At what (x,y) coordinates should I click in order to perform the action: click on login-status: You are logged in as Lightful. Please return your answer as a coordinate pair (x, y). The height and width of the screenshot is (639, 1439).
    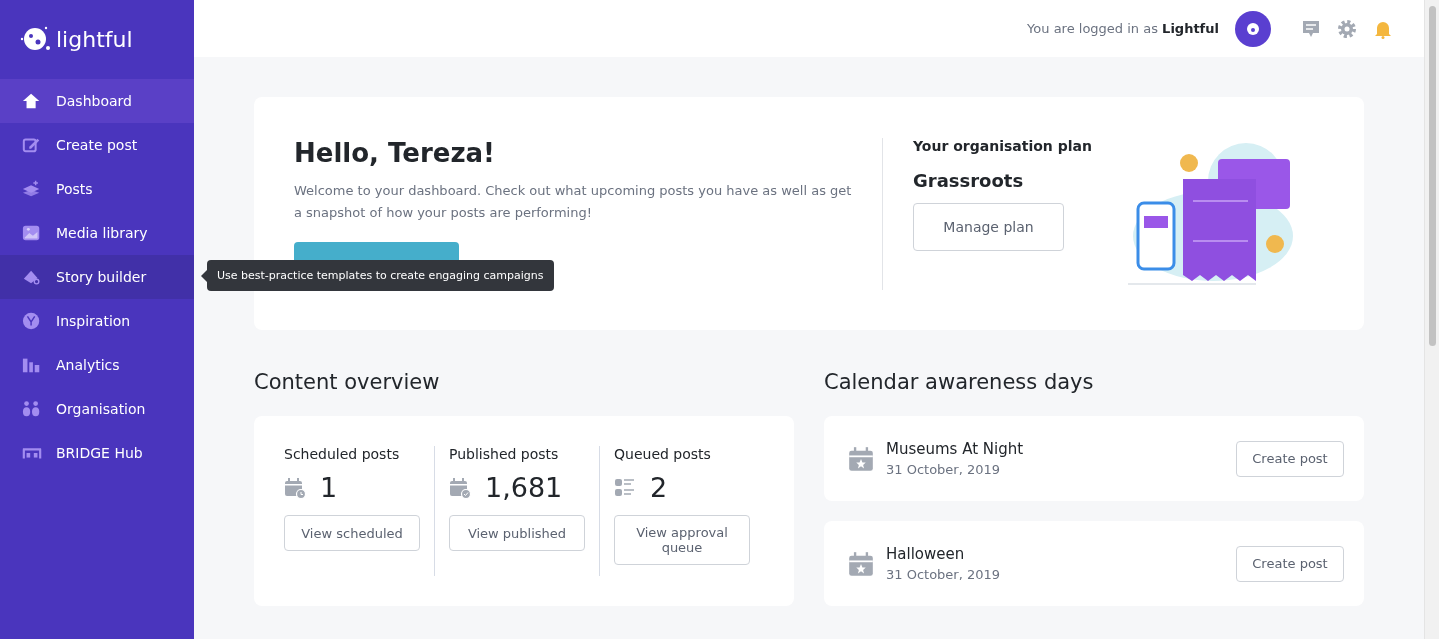
    Looking at the image, I should click on (1123, 28).